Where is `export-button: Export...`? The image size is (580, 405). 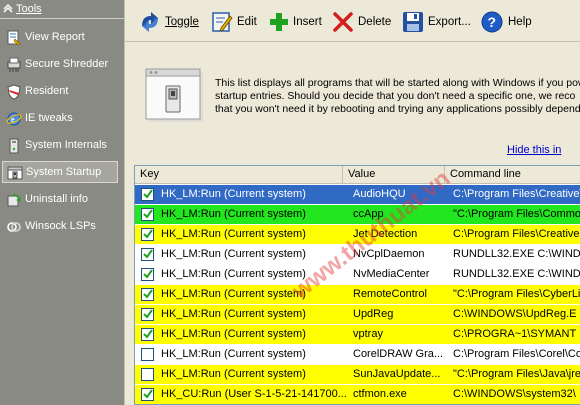 export-button: Export... is located at coordinates (437, 22).